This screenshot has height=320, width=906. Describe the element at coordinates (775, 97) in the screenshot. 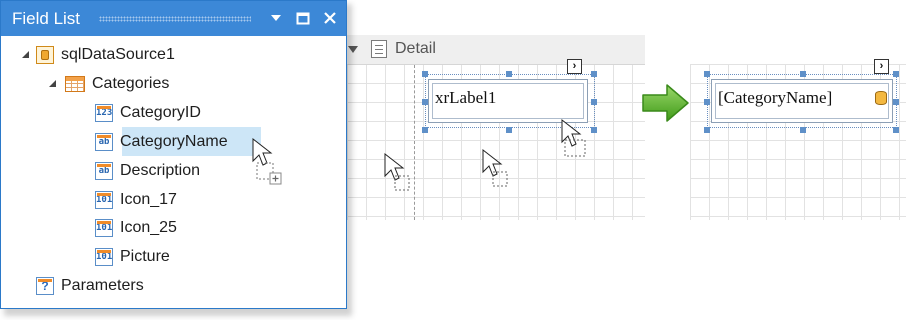

I see `bound-xr-label-text: [CategoryName]` at that location.